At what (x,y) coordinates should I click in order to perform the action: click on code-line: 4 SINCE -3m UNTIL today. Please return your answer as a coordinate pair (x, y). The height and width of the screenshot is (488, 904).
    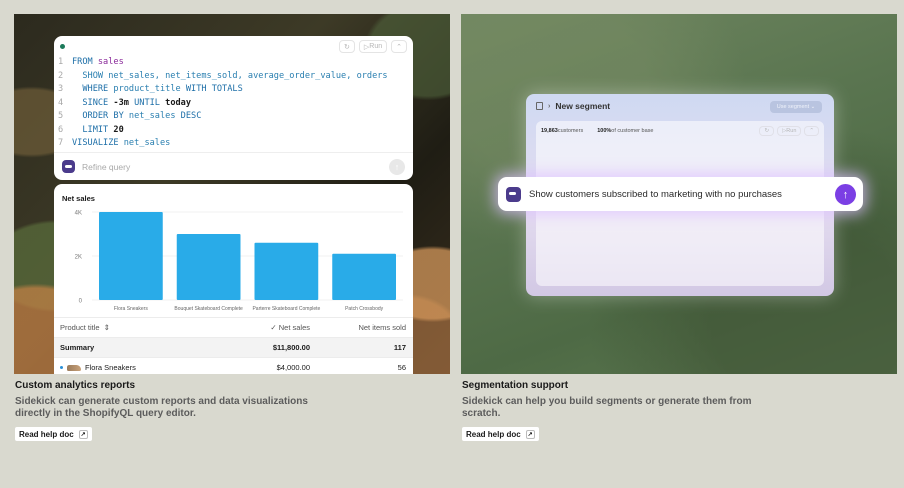
    Looking at the image, I should click on (235, 104).